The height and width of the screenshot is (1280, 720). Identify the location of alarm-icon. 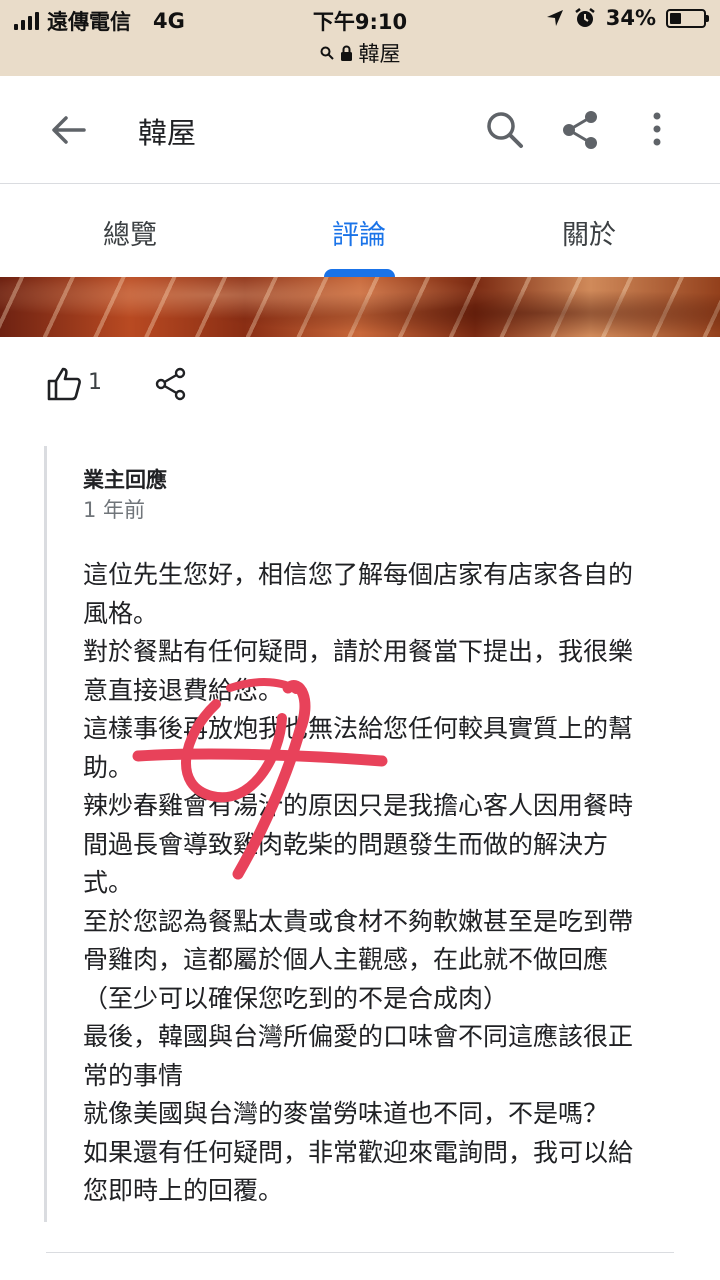
(584, 17).